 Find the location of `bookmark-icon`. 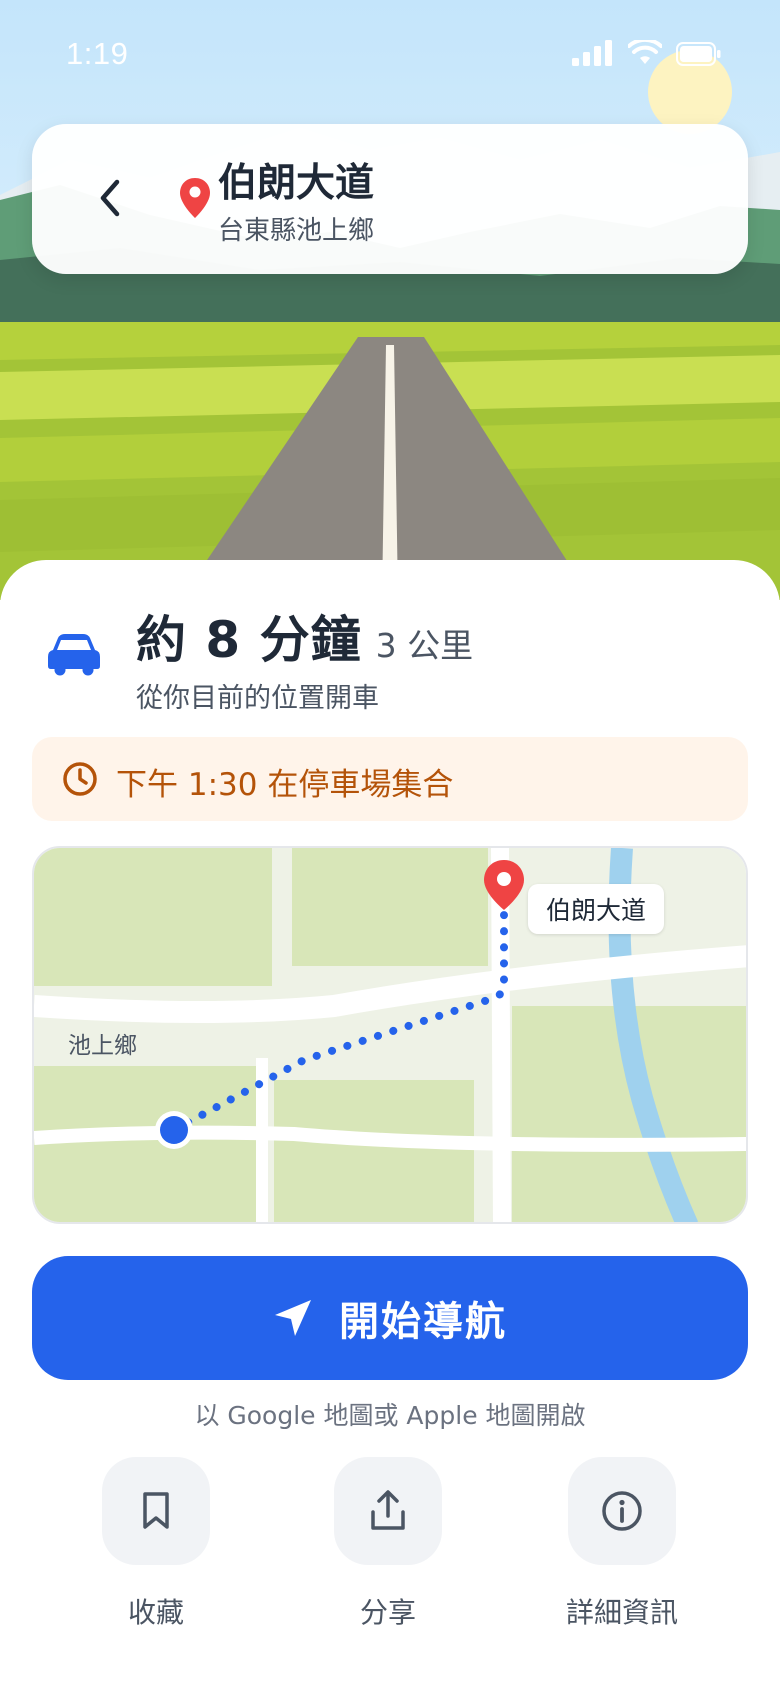

bookmark-icon is located at coordinates (156, 1510).